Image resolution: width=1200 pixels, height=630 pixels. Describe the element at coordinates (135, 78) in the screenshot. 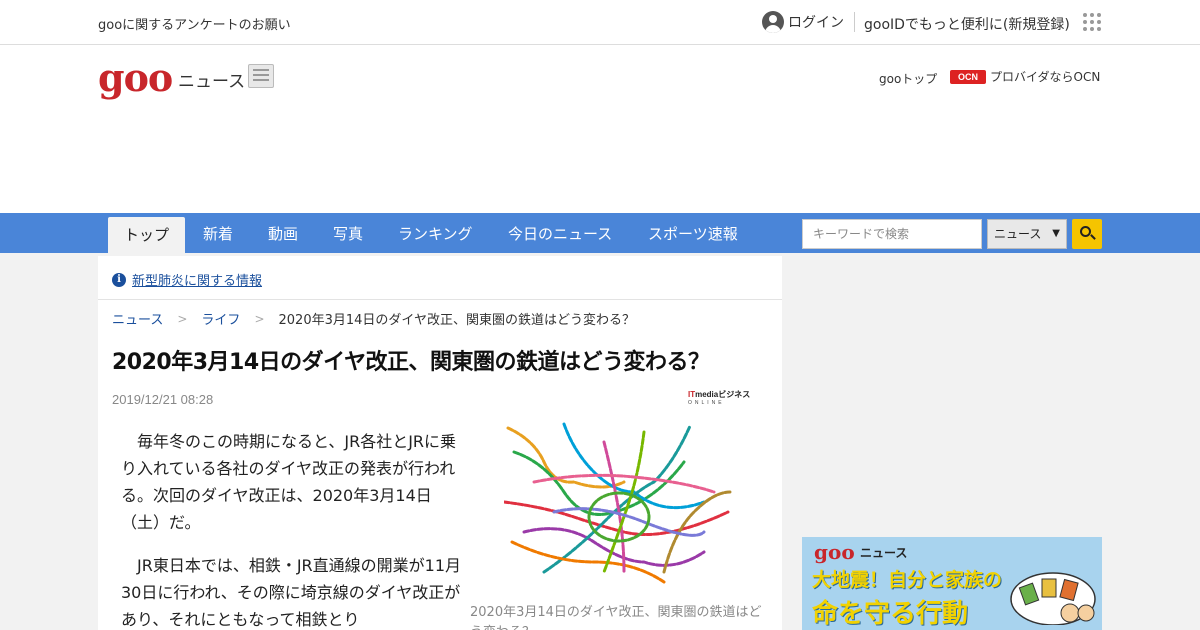

I see `goo-logo: goo` at that location.